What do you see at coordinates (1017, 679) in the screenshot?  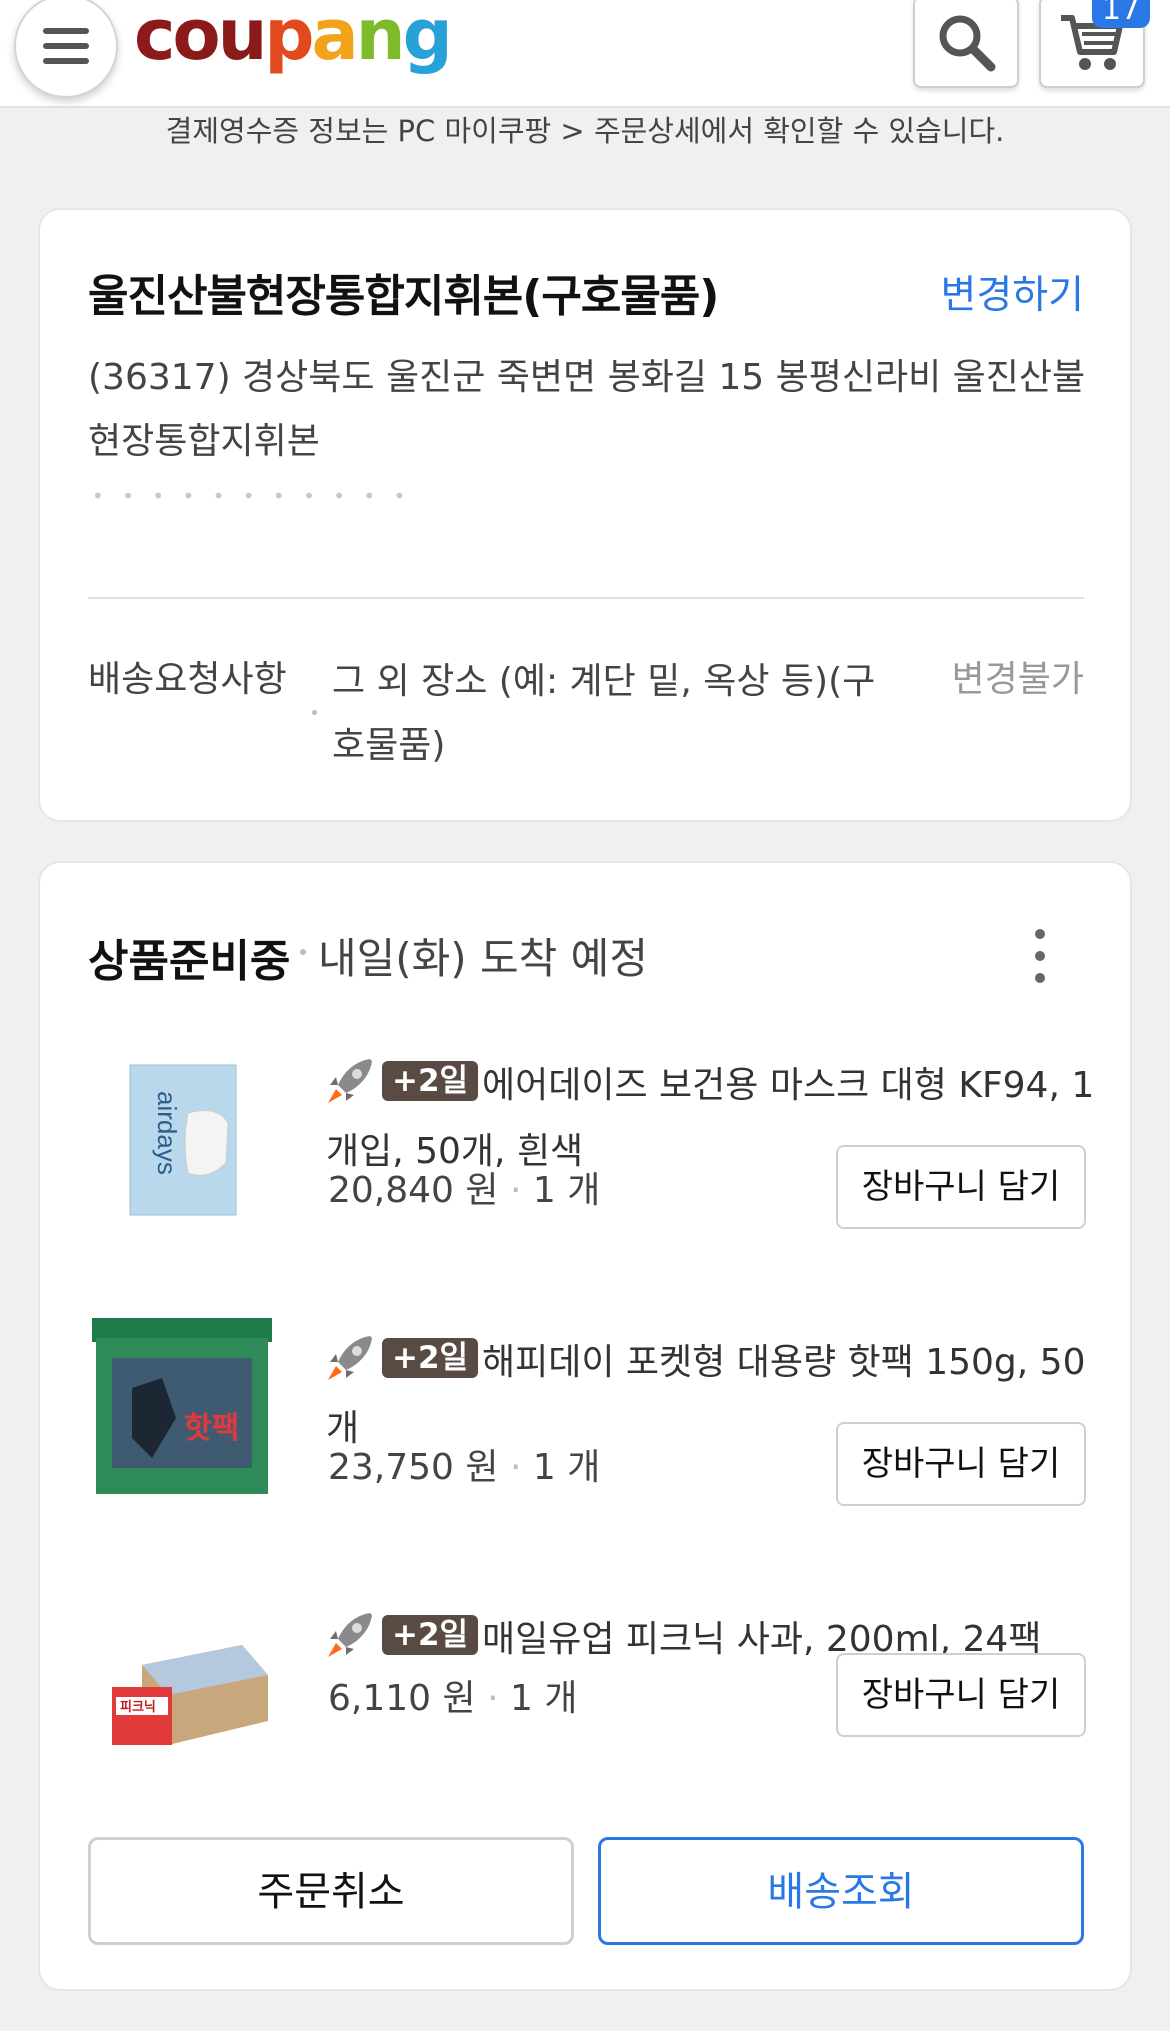 I see `delivery-request-status: 변경불가` at bounding box center [1017, 679].